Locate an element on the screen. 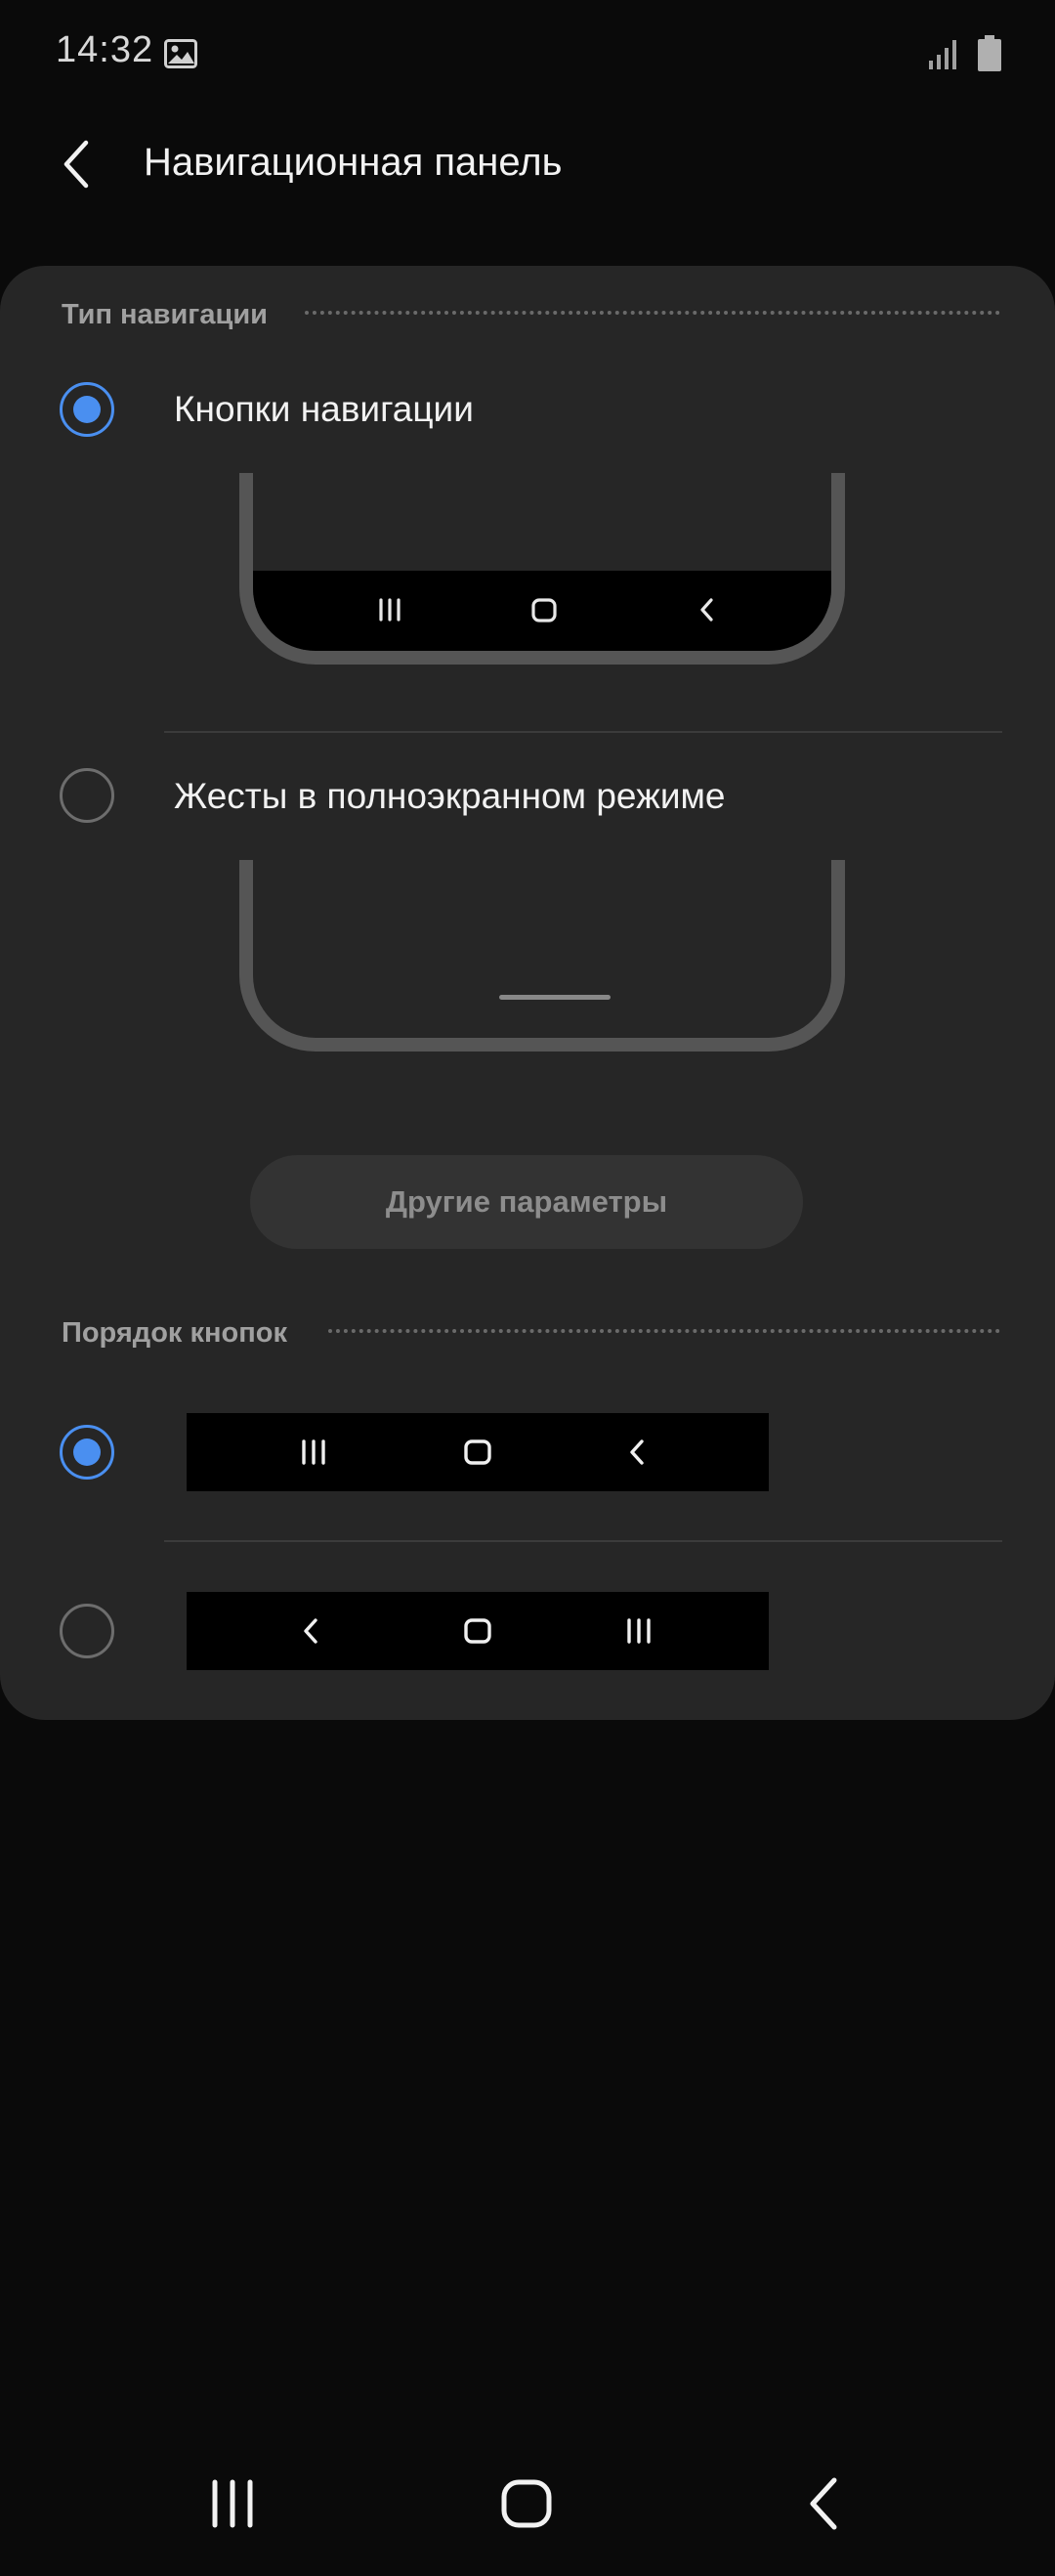  signal-icon is located at coordinates (942, 55).